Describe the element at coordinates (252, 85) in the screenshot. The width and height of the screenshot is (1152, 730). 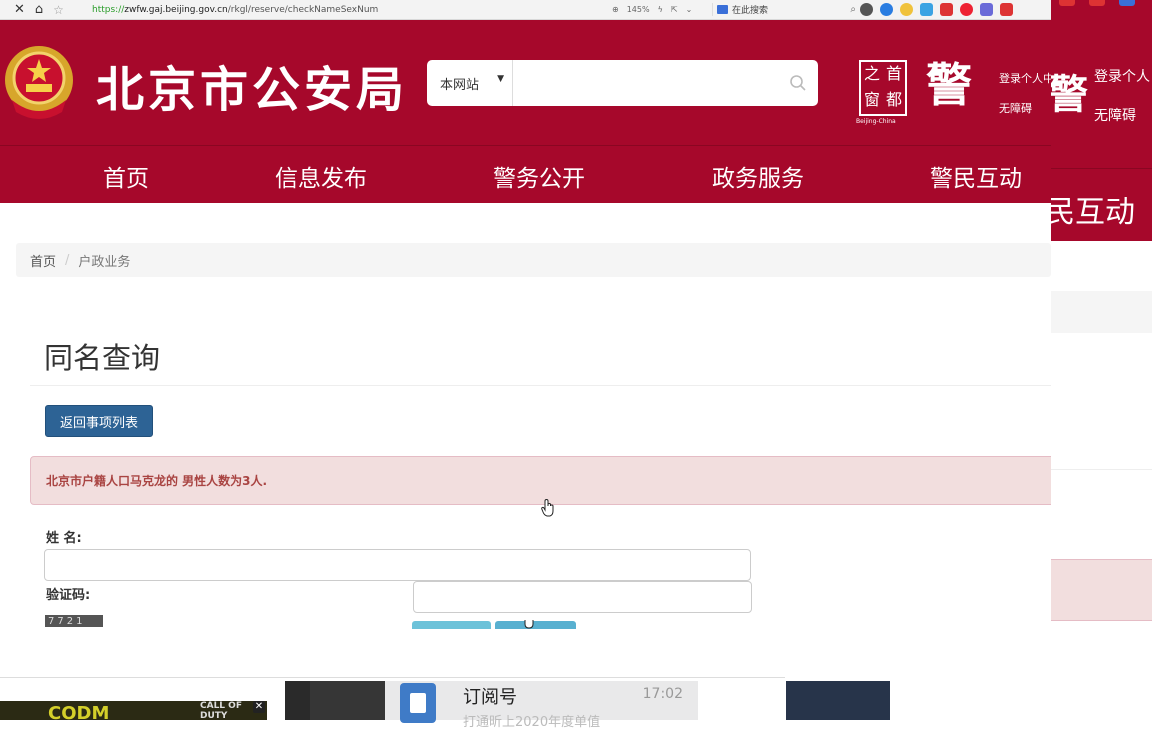
I see `site-title: 北京市公安局` at that location.